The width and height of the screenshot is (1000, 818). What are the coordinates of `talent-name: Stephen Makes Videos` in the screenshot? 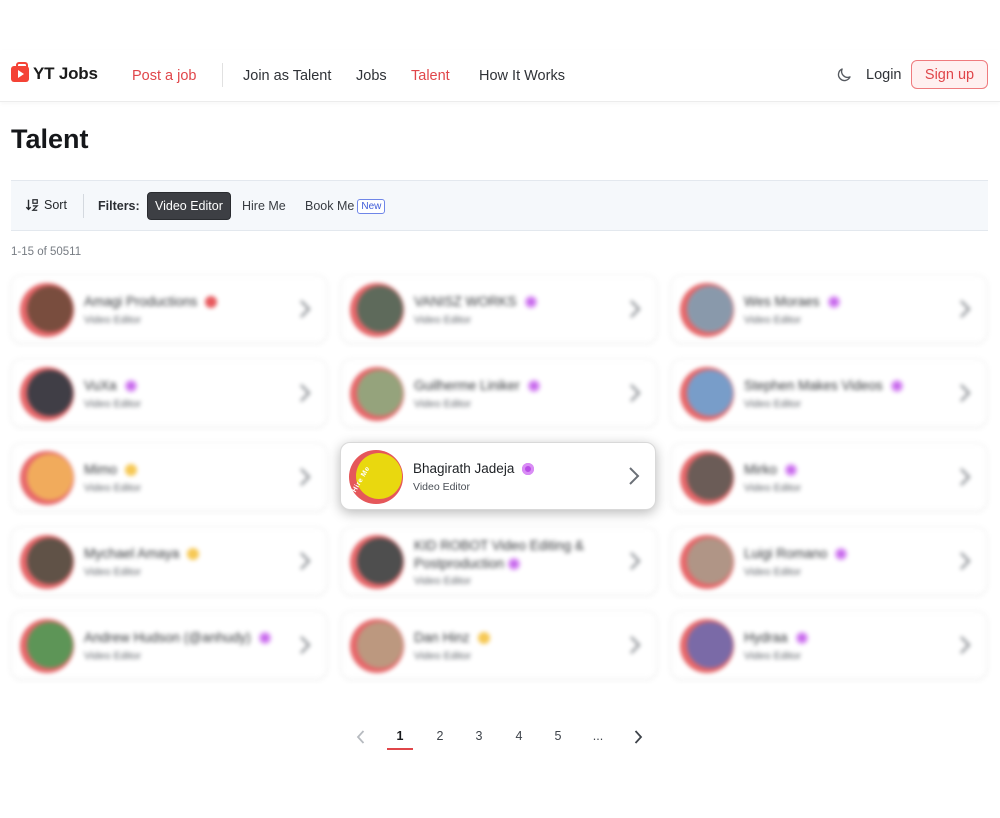 It's located at (823, 385).